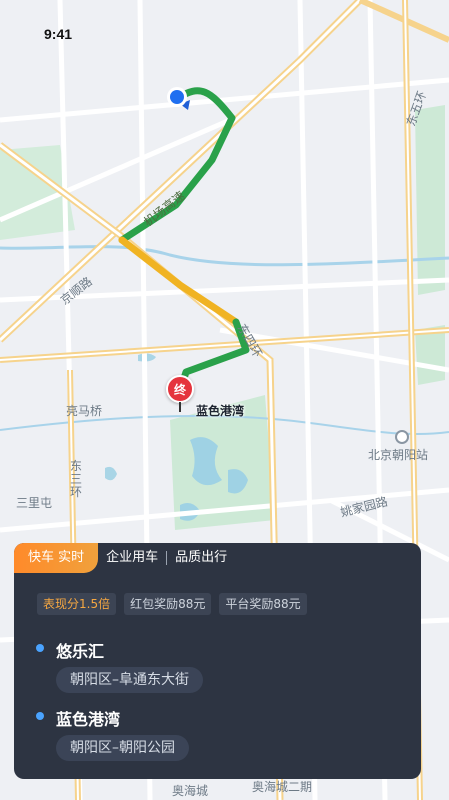 This screenshot has width=449, height=800. Describe the element at coordinates (40, 648) in the screenshot. I see `pickup-dot-icon` at that location.